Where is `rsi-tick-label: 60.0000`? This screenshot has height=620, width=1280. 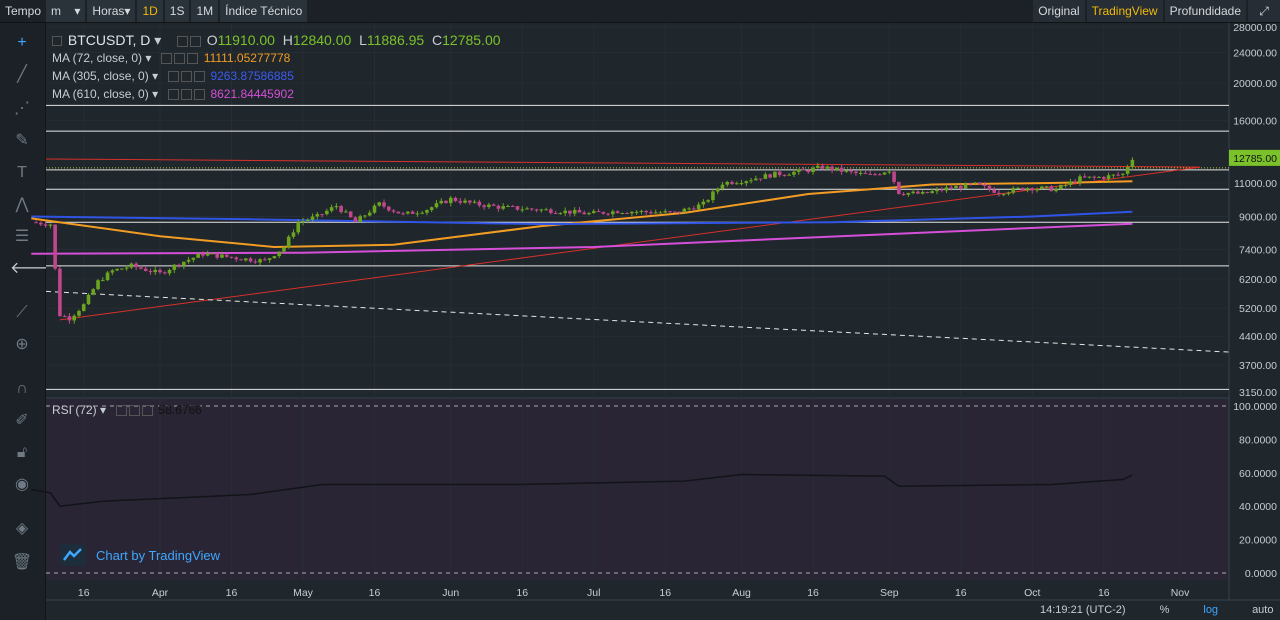 rsi-tick-label: 60.0000 is located at coordinates (1258, 474).